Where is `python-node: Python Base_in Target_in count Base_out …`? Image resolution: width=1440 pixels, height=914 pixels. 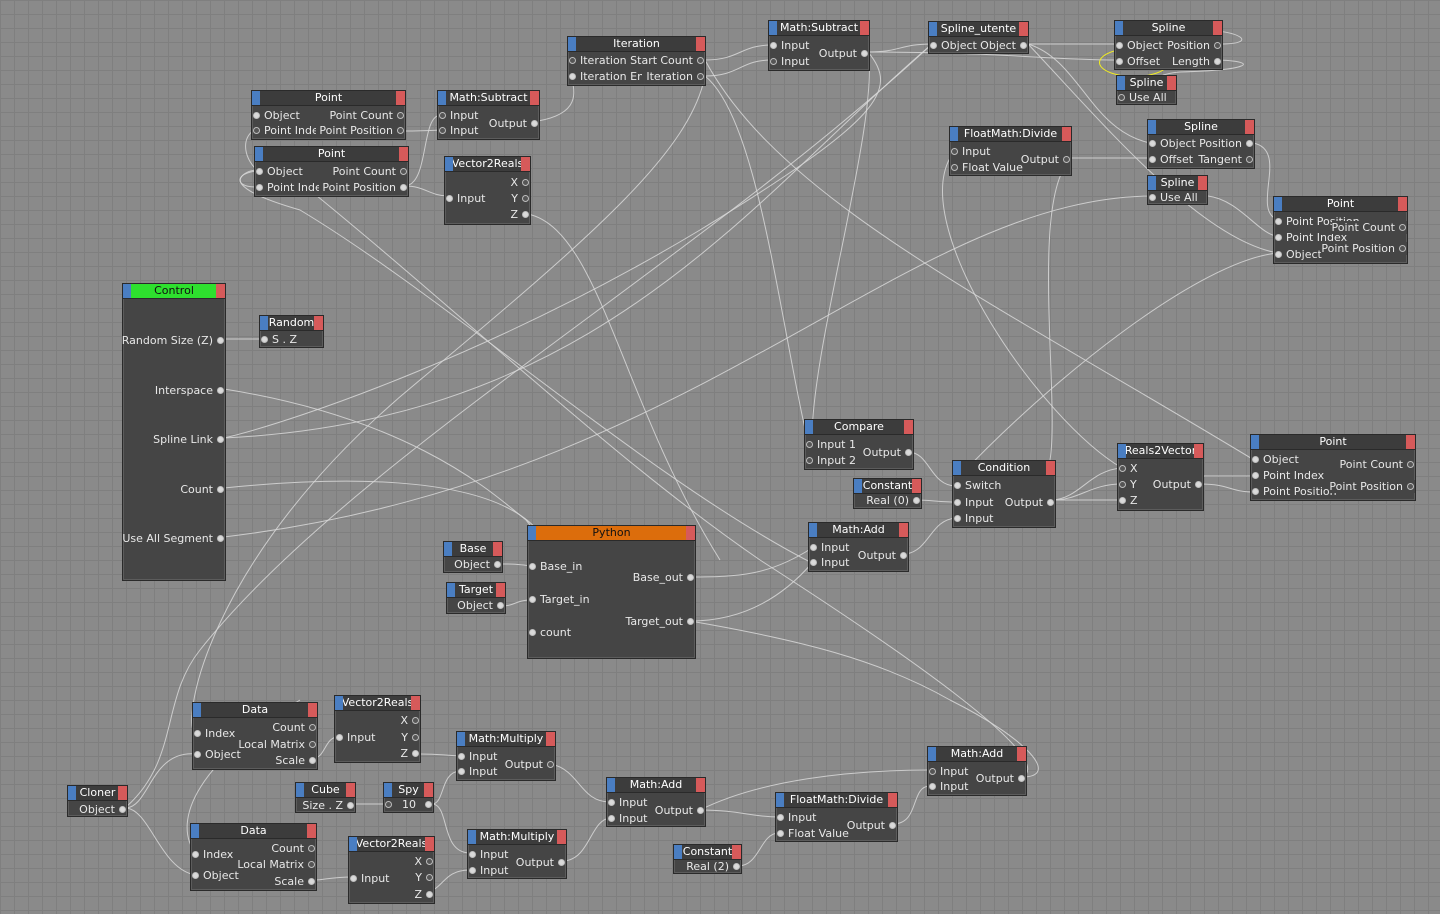 python-node: Python Base_in Target_in count Base_out … is located at coordinates (611, 592).